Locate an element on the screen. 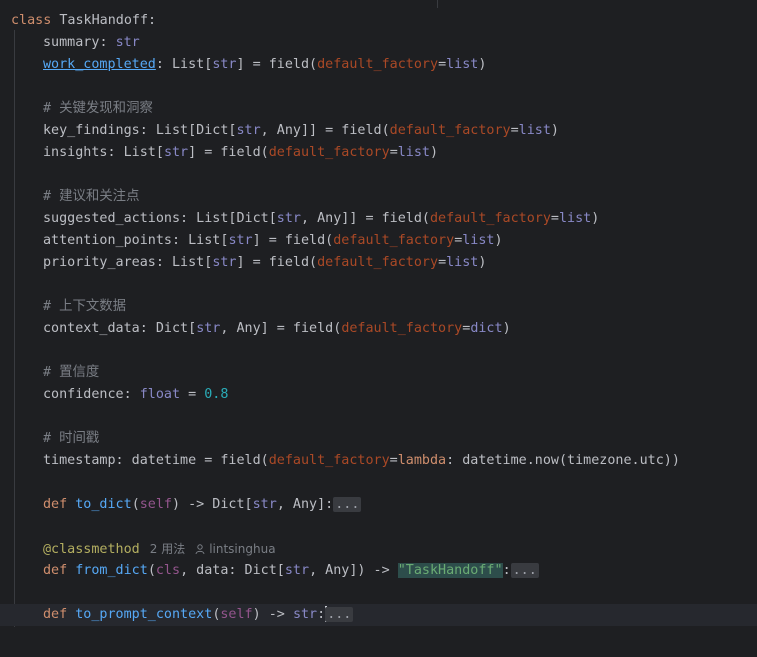 This screenshot has height=657, width=757. code-text: , data: Dict[ is located at coordinates (232, 570).